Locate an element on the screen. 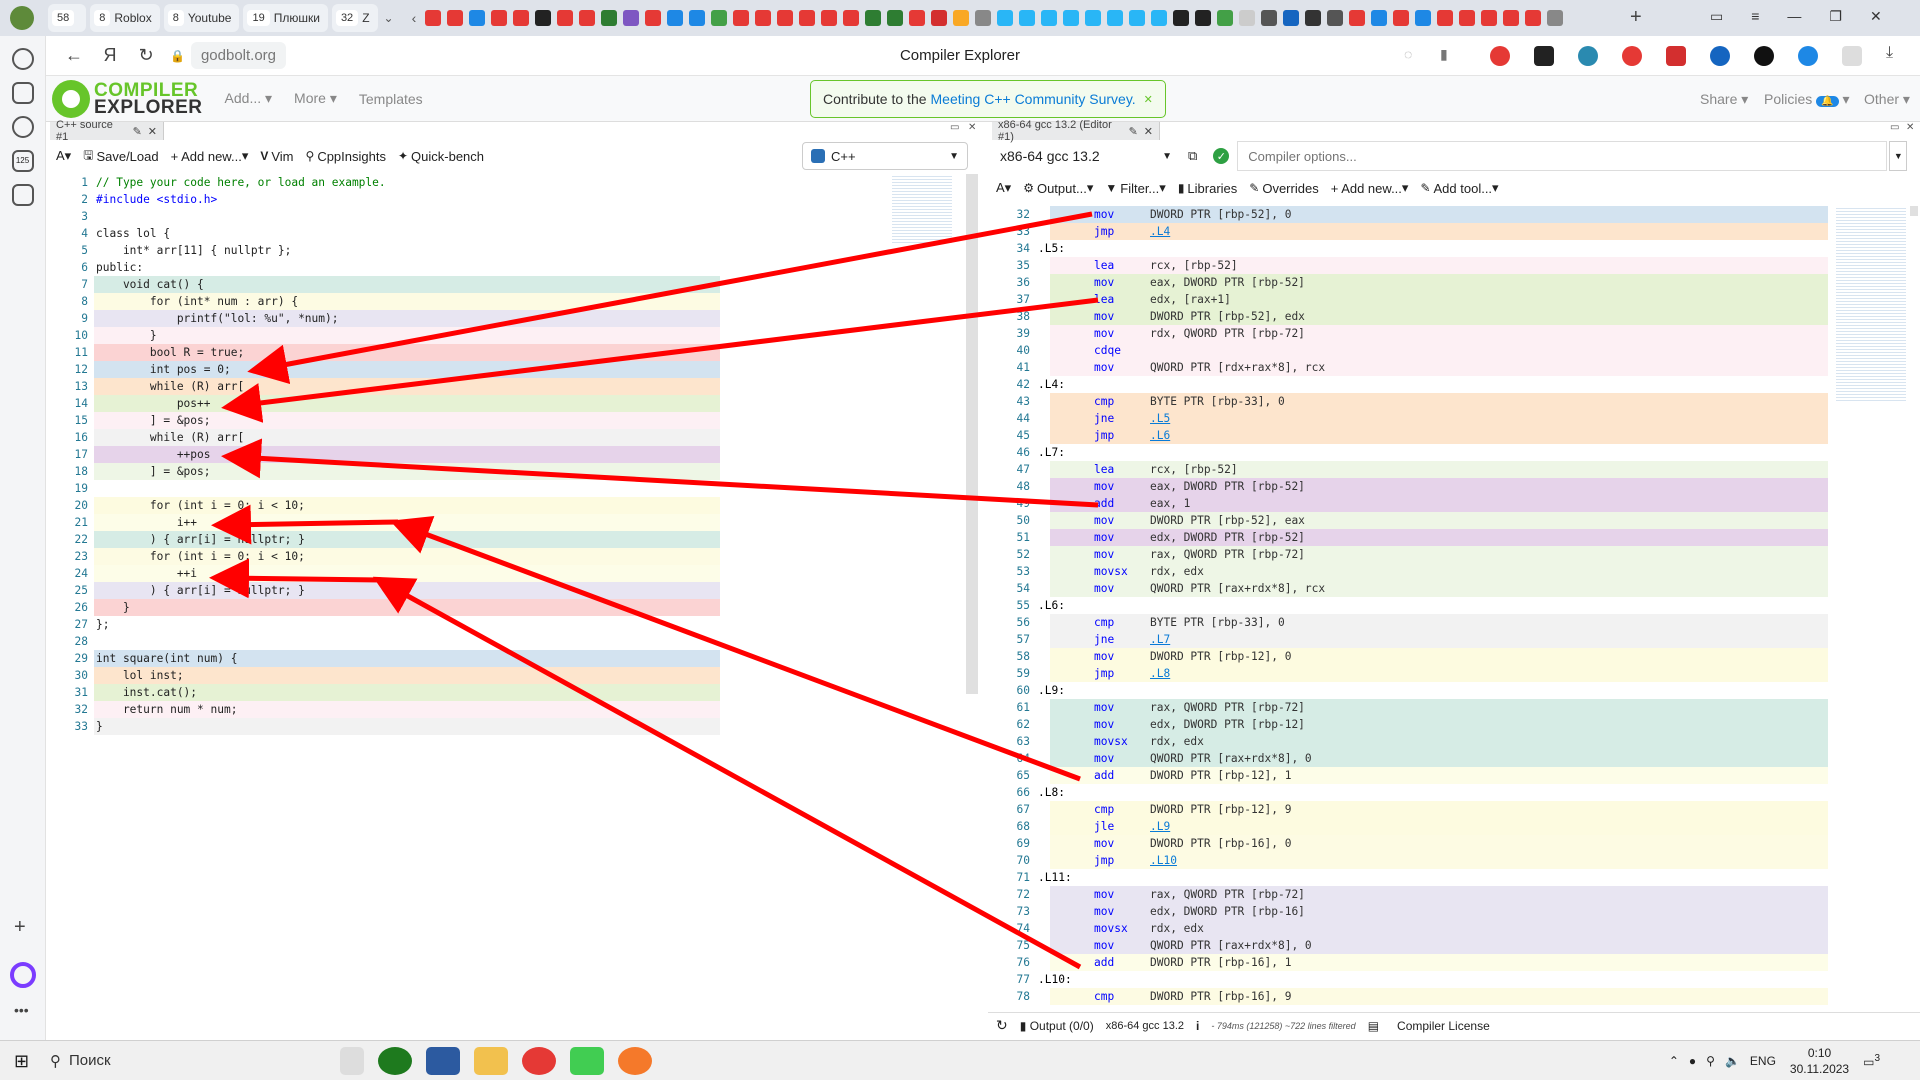 This screenshot has width=1920, height=1081. menu-icon: ≡ is located at coordinates (1755, 16).